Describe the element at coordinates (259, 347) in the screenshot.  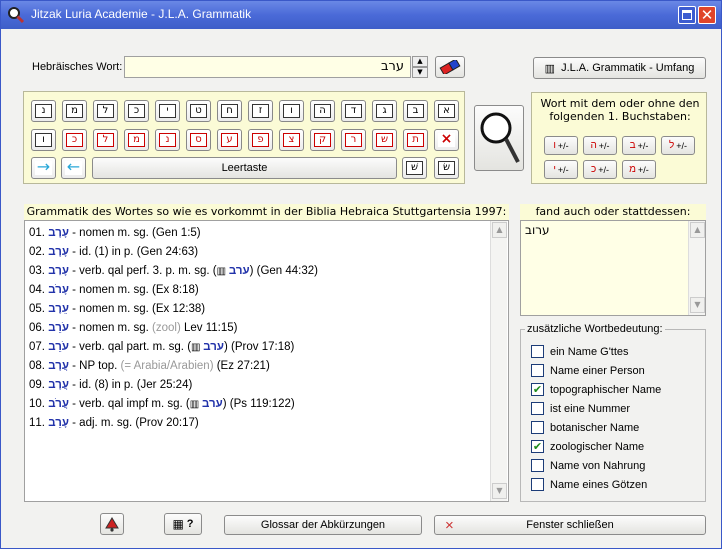
I see `result-reference: ) (Prov 17:18)` at that location.